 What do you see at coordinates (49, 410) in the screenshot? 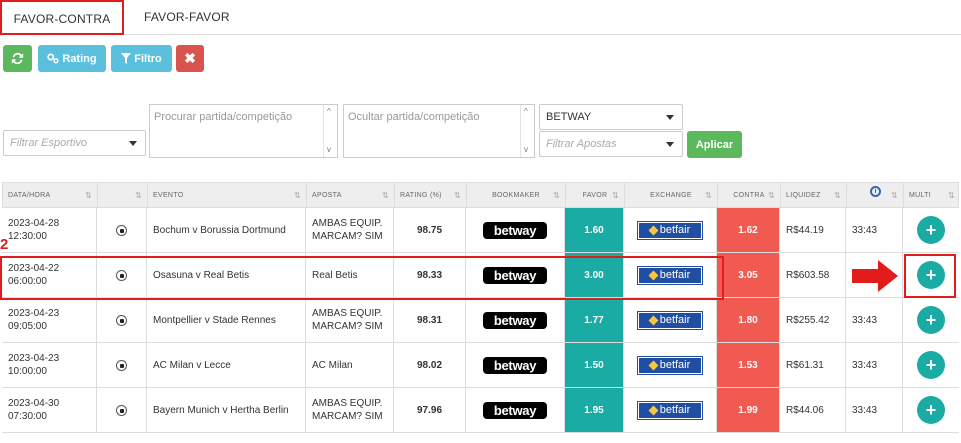
I see `cell-datetime: 2023-04-30 07:30:00` at bounding box center [49, 410].